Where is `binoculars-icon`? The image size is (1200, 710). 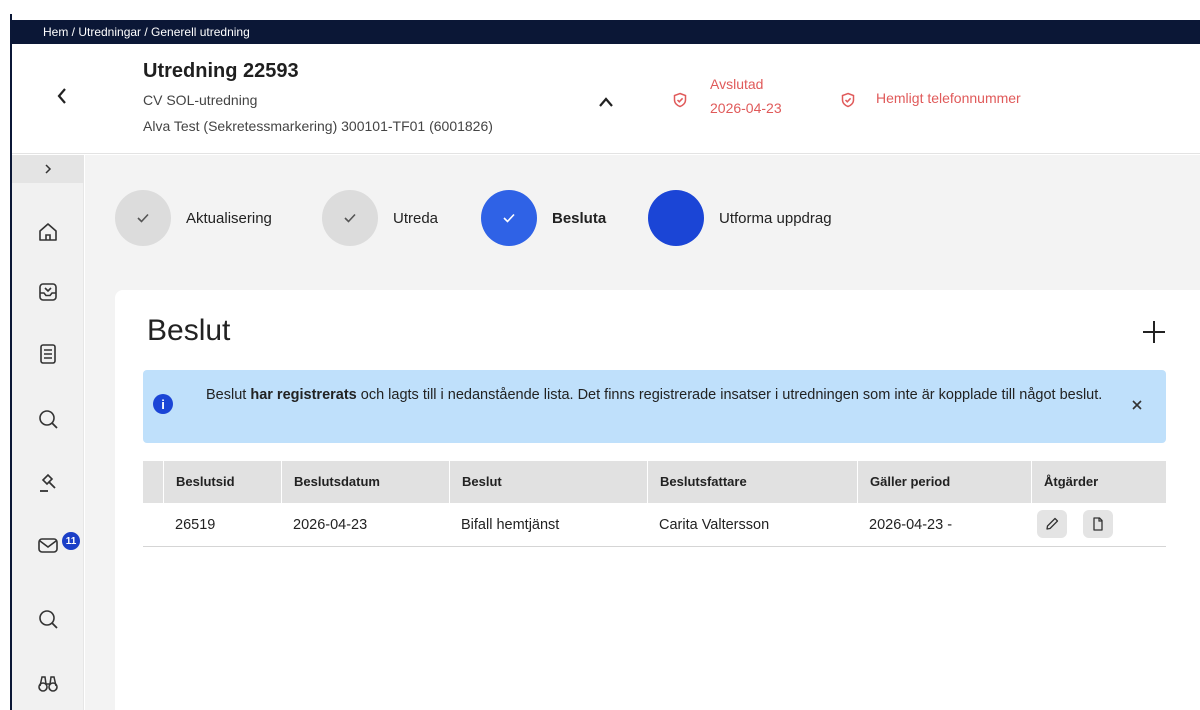
binoculars-icon is located at coordinates (48, 684).